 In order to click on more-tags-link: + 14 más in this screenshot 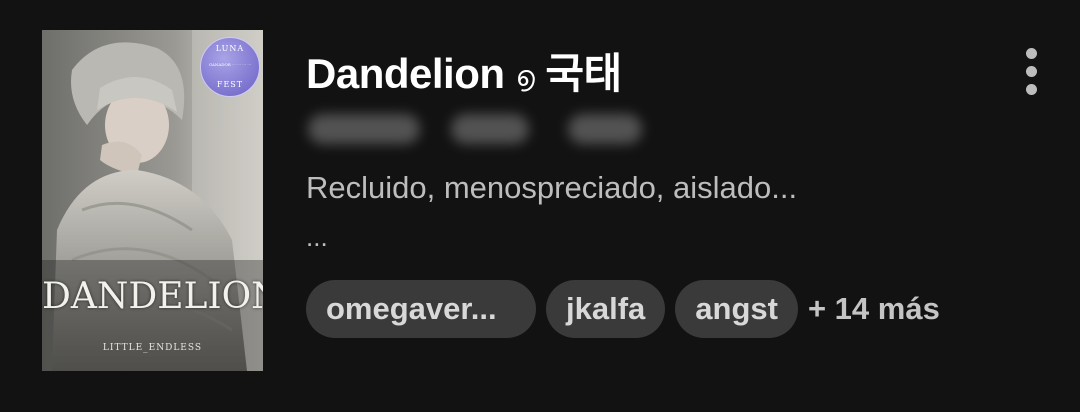, I will do `click(874, 309)`.